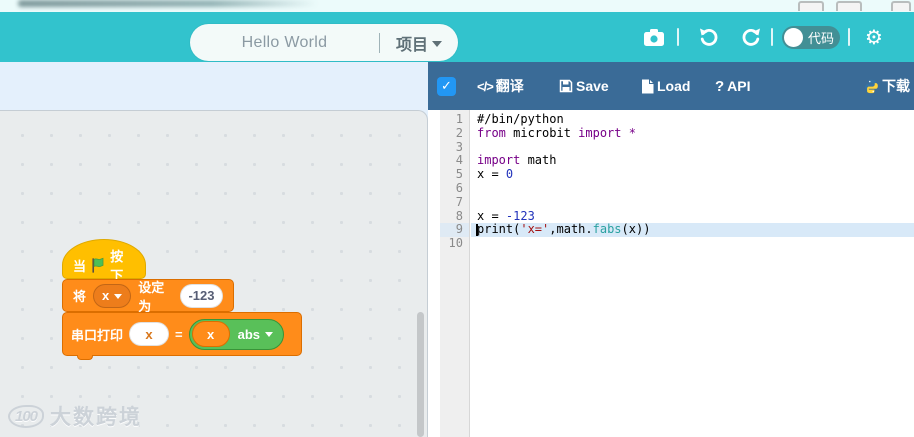 This screenshot has height=437, width=914. I want to click on code-token: print(, so click(499, 229).